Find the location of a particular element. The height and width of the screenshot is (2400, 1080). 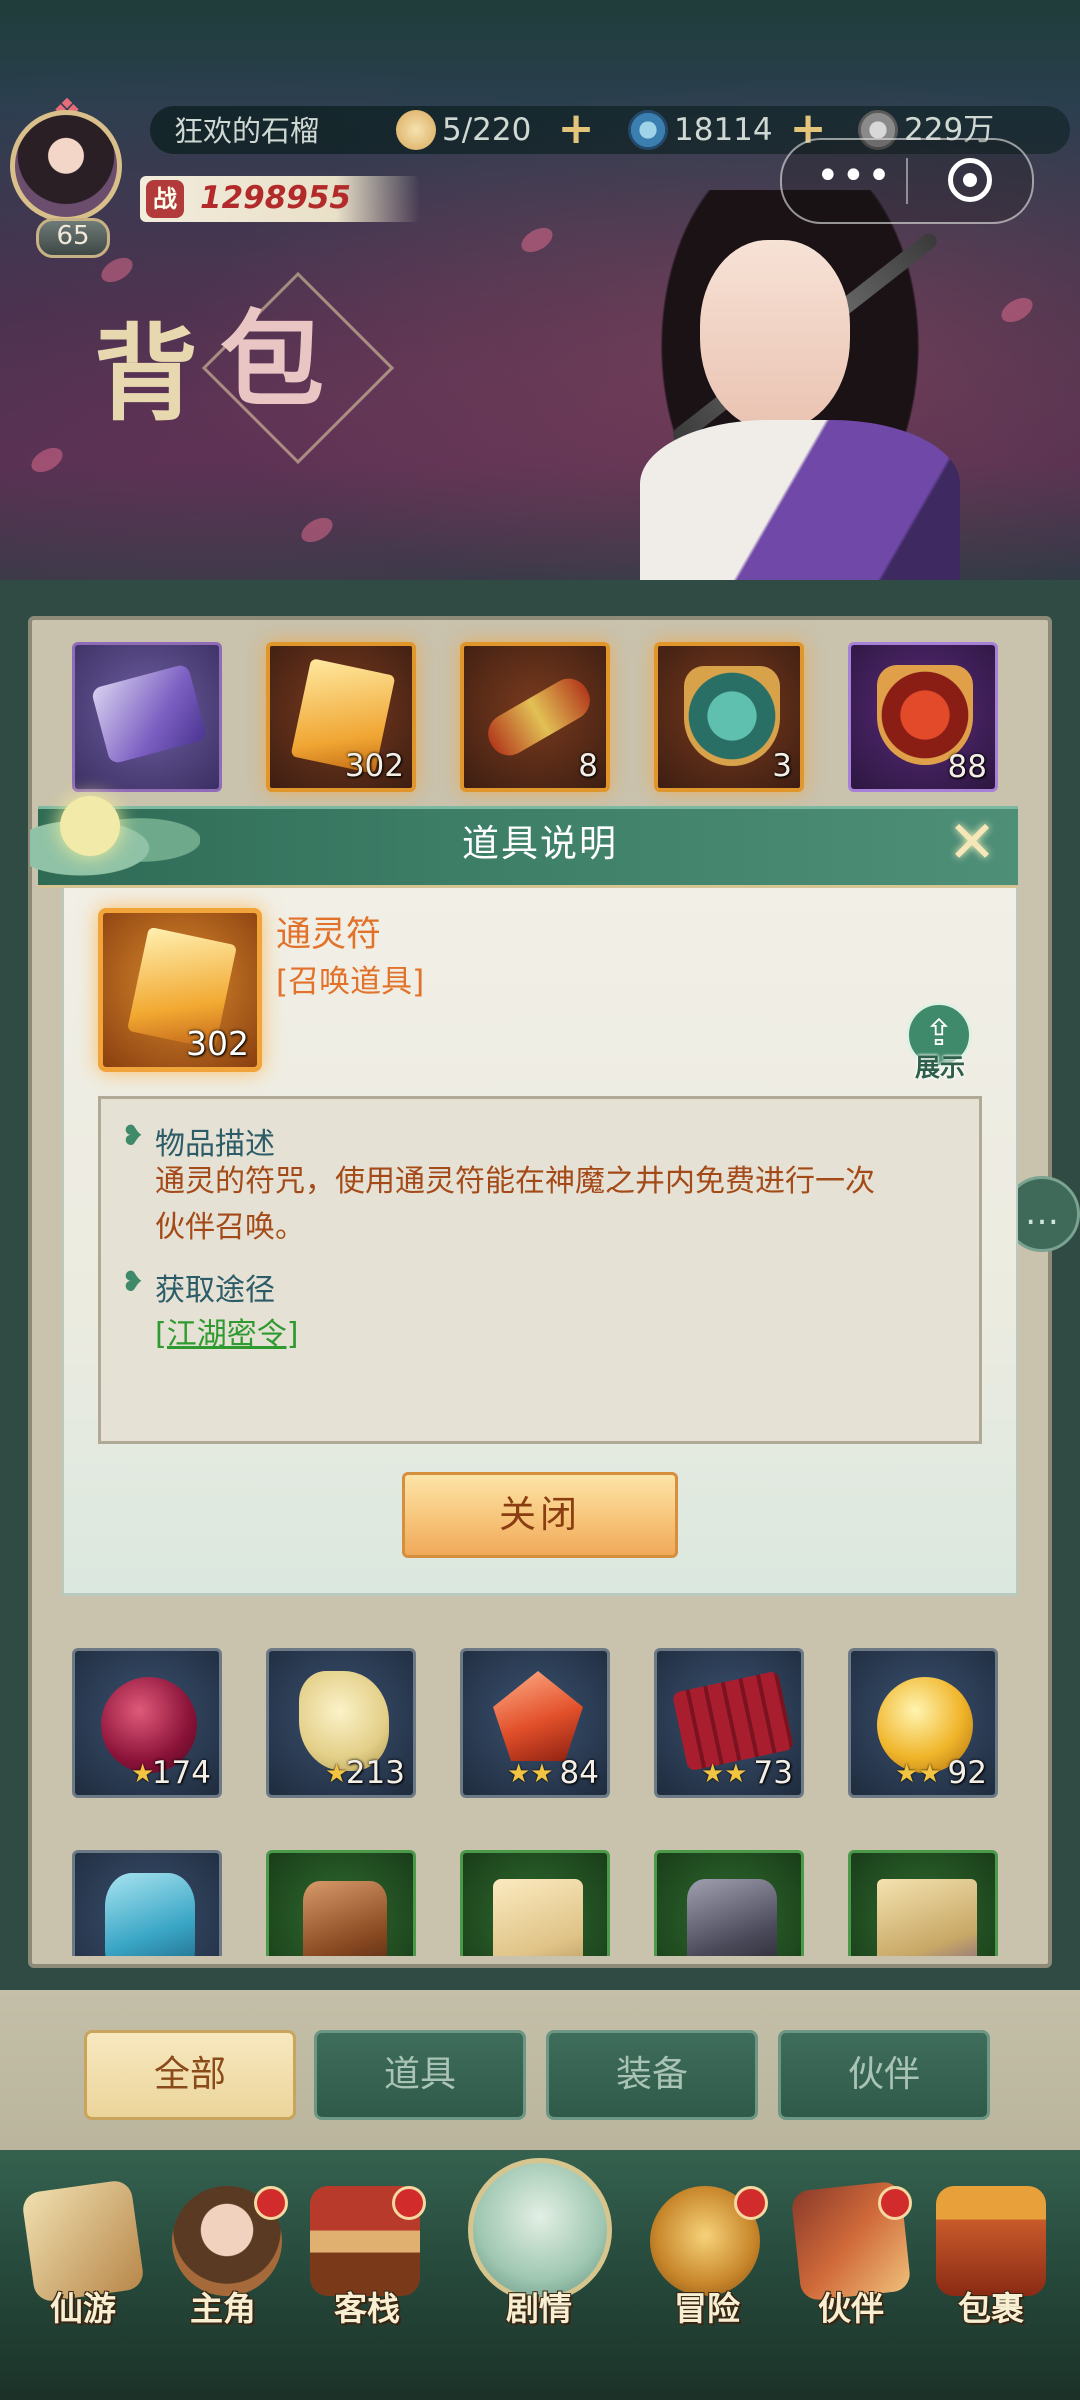

close-icon: ✕ is located at coordinates (972, 842).